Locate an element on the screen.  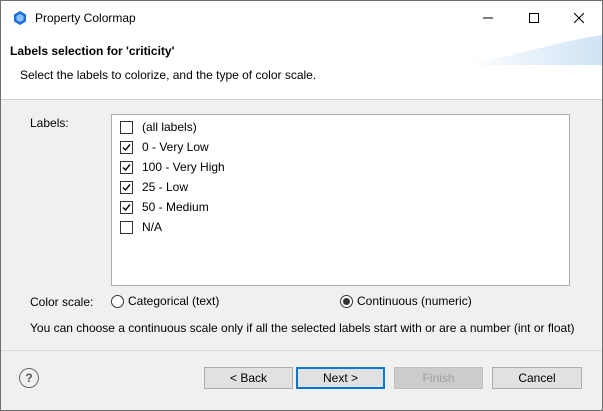
radio-label: Categorical (text) is located at coordinates (174, 301).